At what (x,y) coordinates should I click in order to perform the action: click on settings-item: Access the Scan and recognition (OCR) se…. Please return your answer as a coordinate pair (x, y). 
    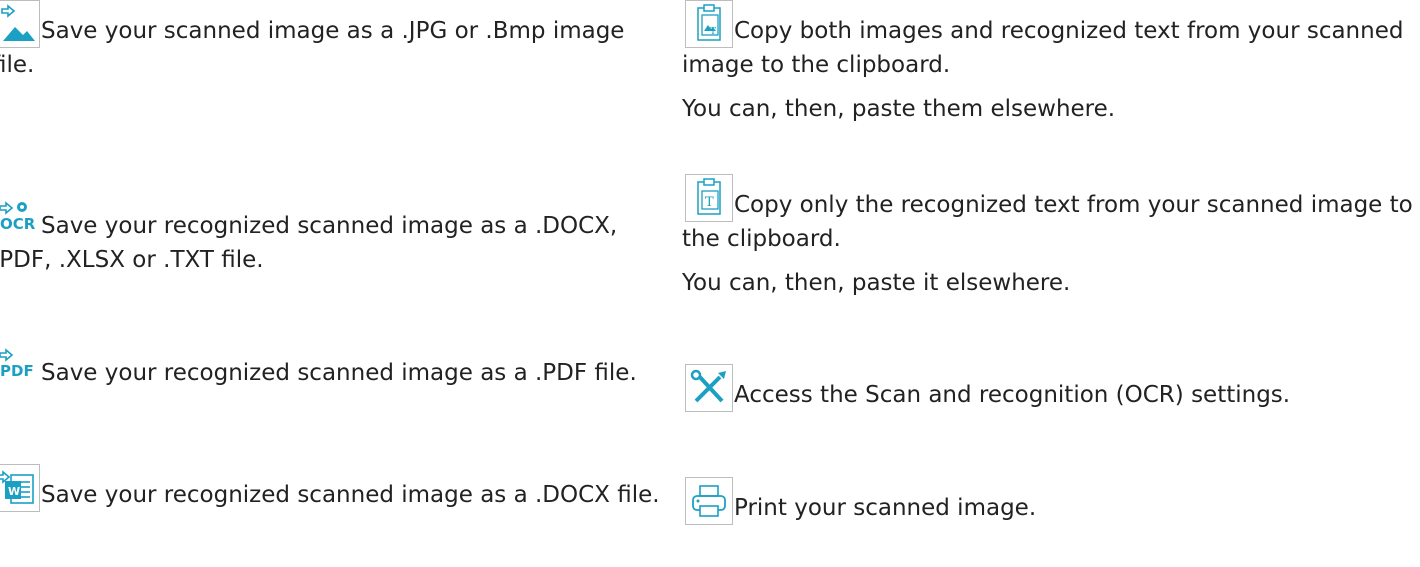
    Looking at the image, I should click on (1049, 388).